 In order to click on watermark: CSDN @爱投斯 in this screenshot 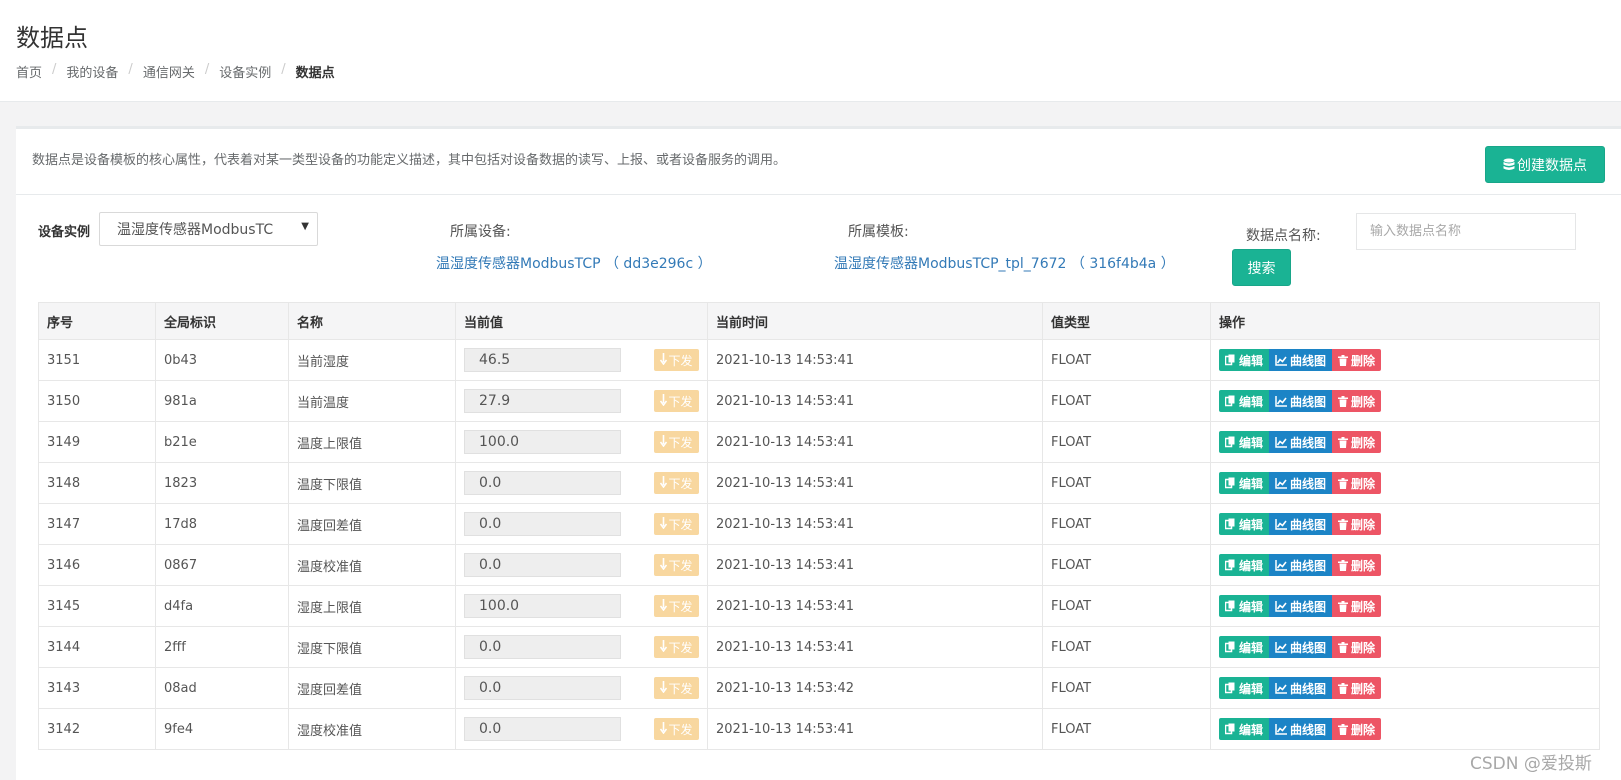, I will do `click(1531, 764)`.